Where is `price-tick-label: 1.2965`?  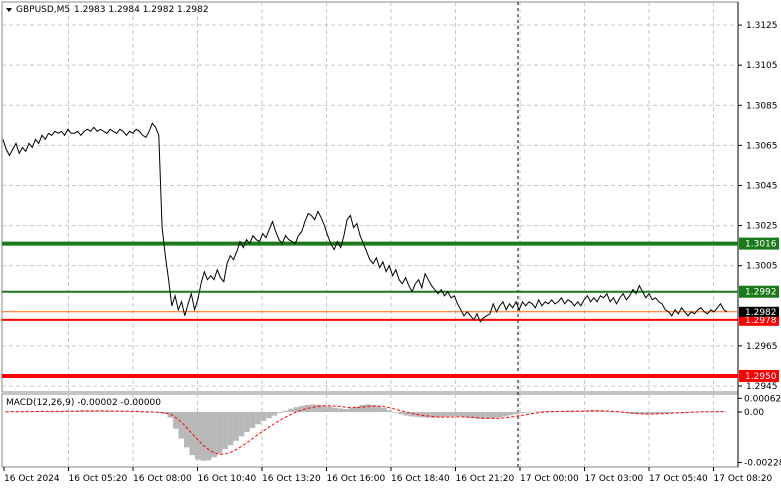 price-tick-label: 1.2965 is located at coordinates (762, 347).